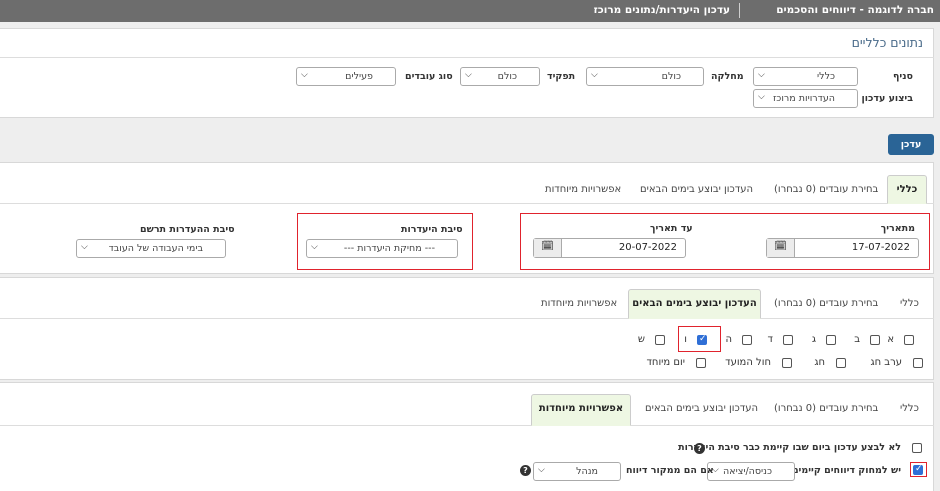 This screenshot has width=940, height=491. I want to click on day-label: א, so click(890, 339).